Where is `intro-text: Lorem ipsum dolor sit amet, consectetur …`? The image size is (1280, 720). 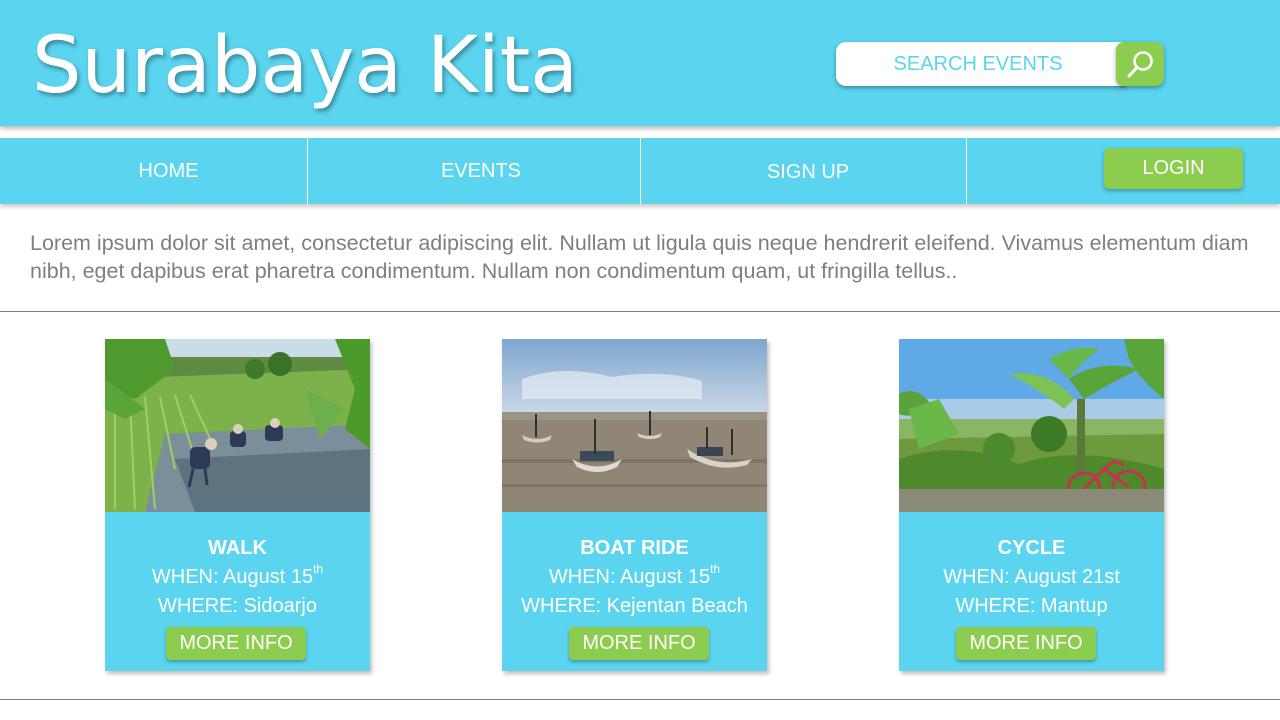
intro-text: Lorem ipsum dolor sit amet, consectetur … is located at coordinates (639, 257).